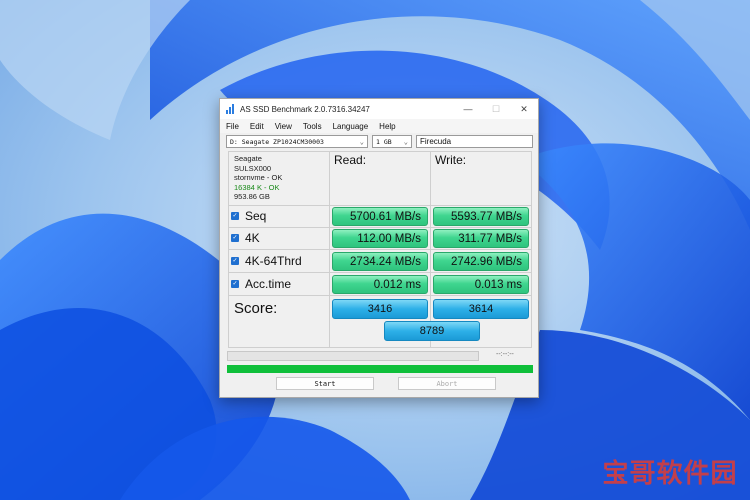 The width and height of the screenshot is (750, 500). Describe the element at coordinates (524, 109) in the screenshot. I see `close-button: ✕` at that location.